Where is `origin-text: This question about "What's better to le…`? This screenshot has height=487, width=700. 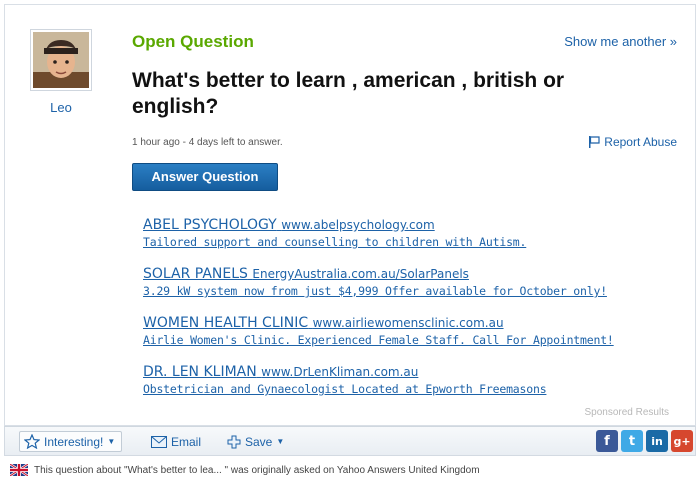
origin-text: This question about "What's better to le… is located at coordinates (257, 470).